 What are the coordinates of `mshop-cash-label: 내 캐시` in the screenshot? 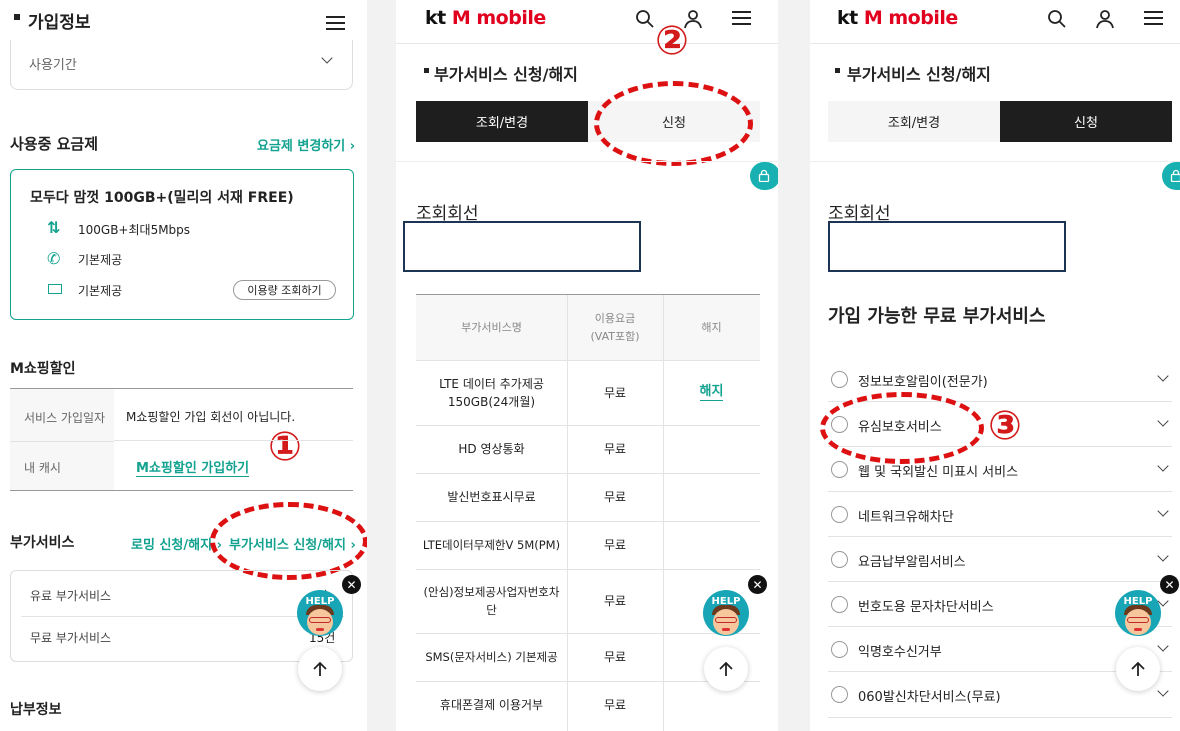 It's located at (42, 468).